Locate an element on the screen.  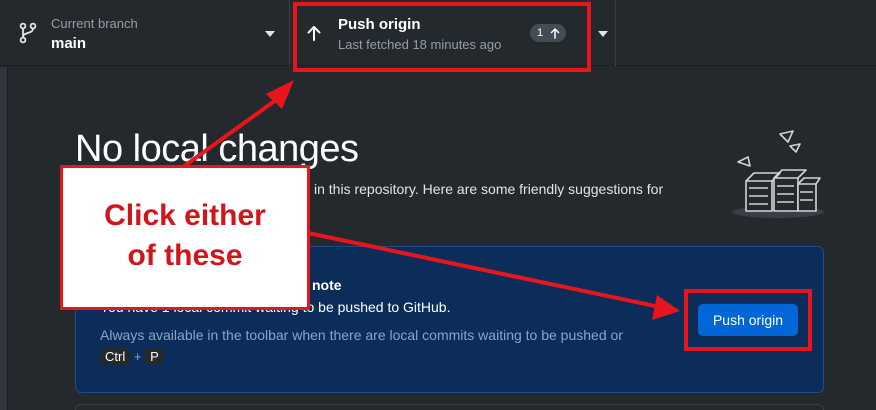
push-options-dropdown is located at coordinates (602, 33).